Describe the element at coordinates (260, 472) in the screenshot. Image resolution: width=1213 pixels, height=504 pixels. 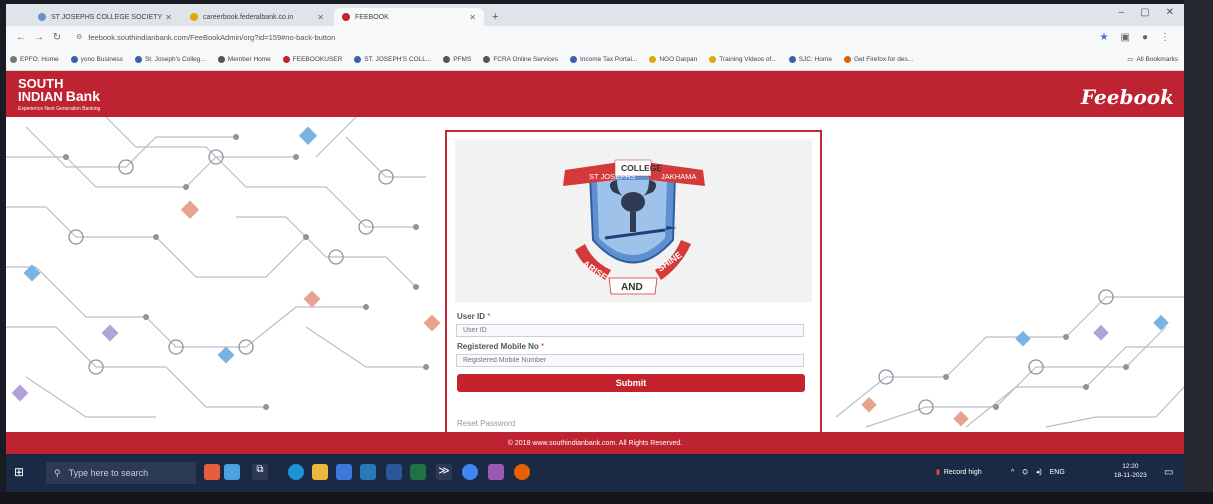
I see `task-view-icon: ⧉` at that location.